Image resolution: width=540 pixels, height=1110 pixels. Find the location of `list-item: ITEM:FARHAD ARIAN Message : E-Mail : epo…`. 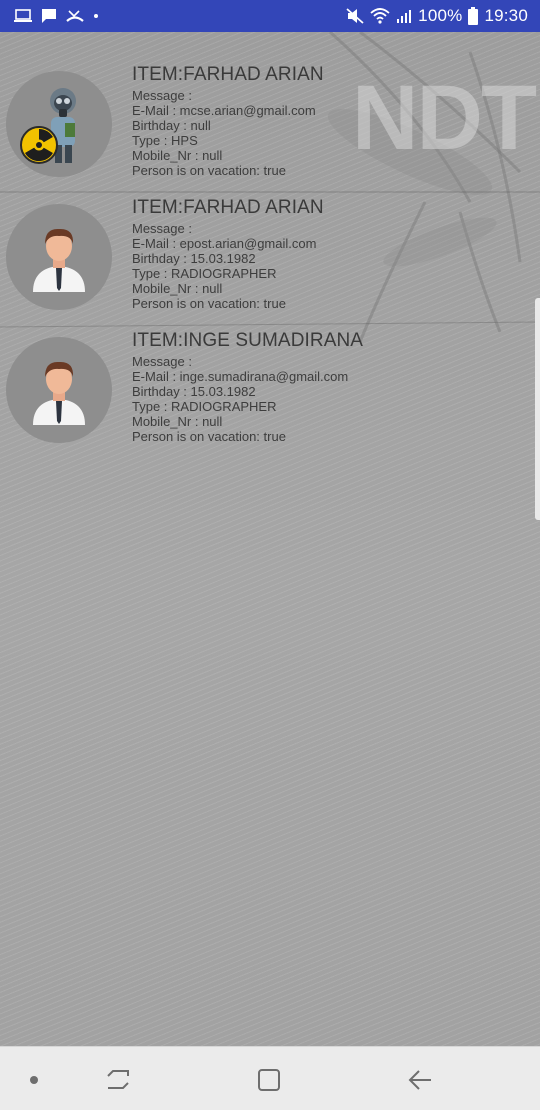

list-item: ITEM:FARHAD ARIAN Message : E-Mail : epo… is located at coordinates (270, 238).